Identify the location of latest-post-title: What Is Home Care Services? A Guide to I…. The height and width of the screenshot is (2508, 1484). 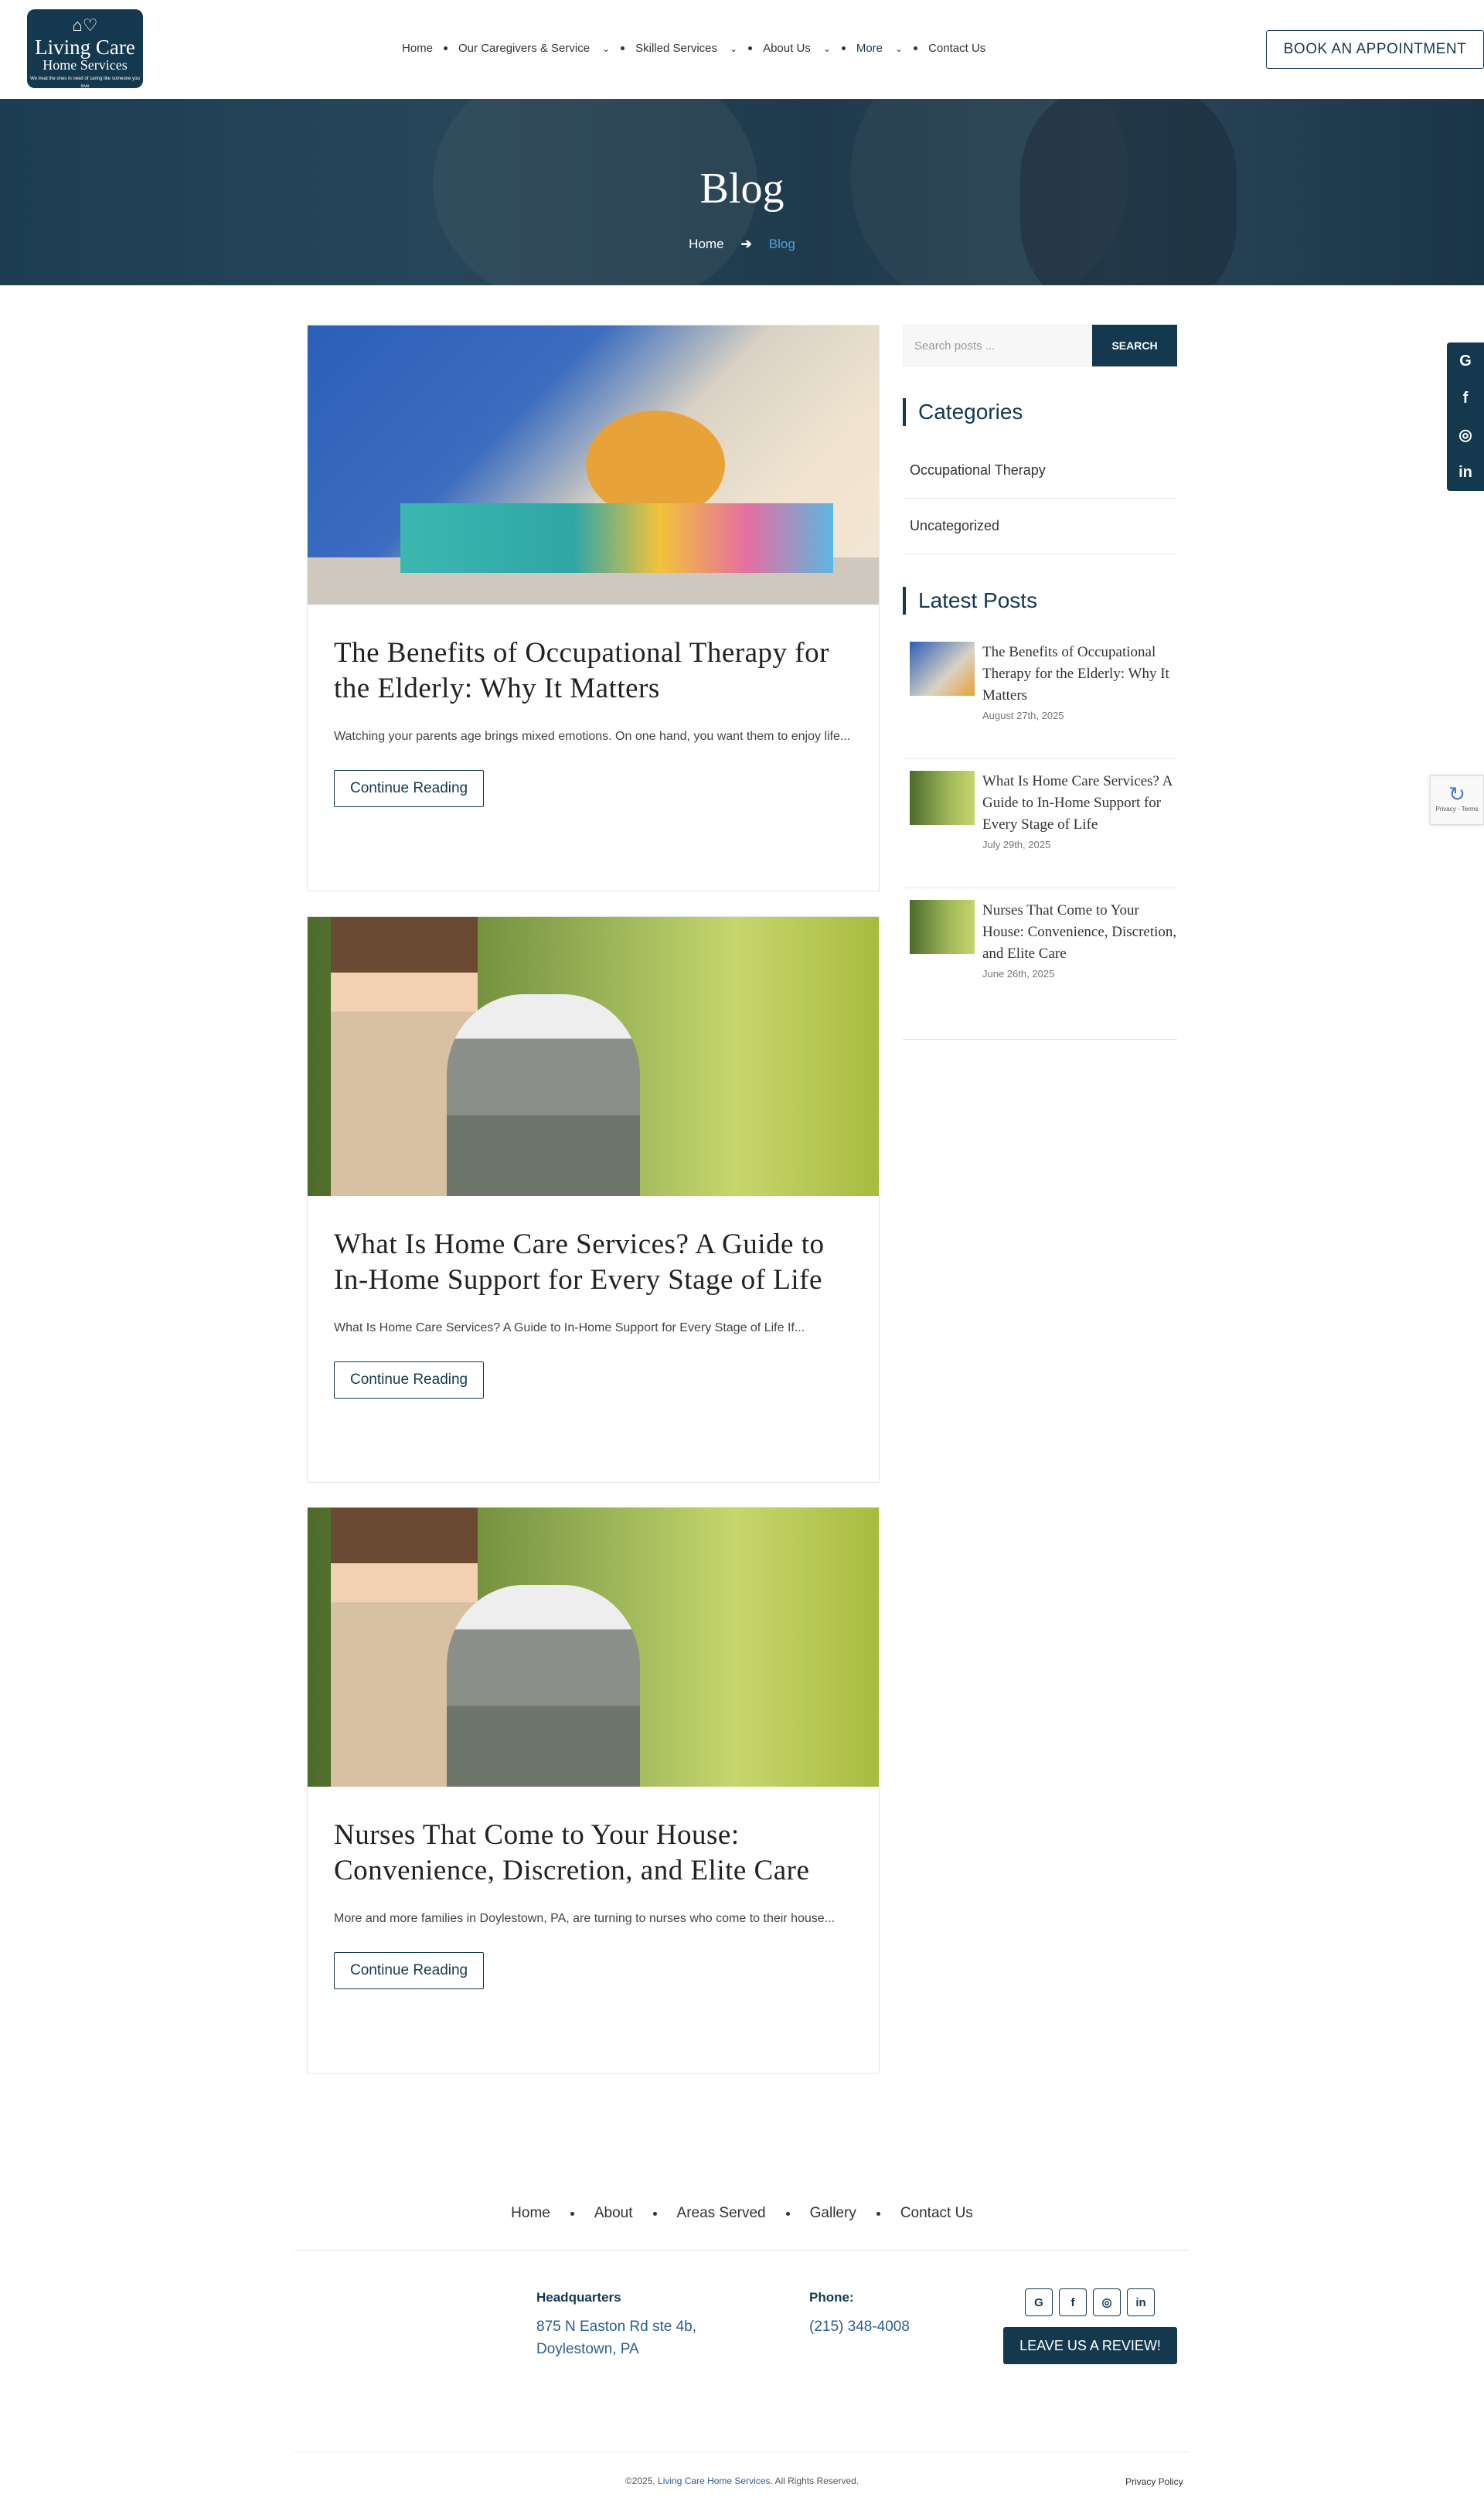
(1079, 803).